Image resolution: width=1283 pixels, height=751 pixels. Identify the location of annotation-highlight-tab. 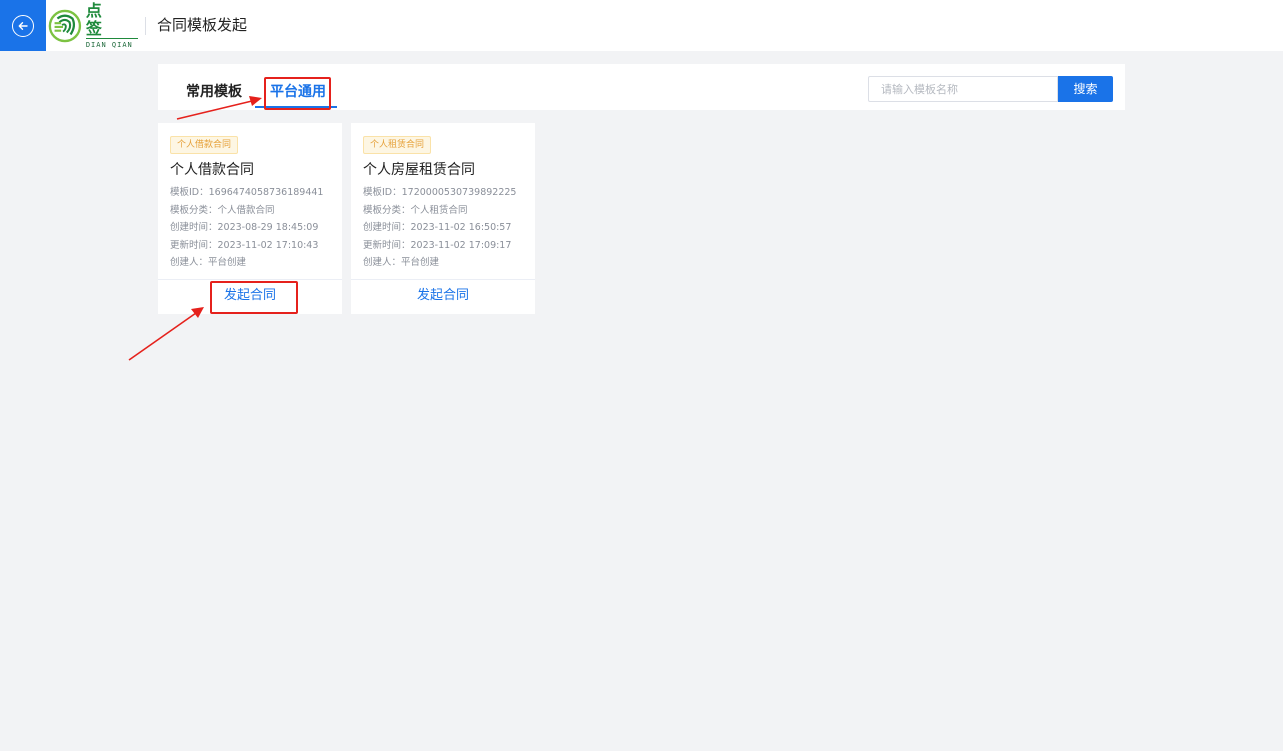
(297, 93).